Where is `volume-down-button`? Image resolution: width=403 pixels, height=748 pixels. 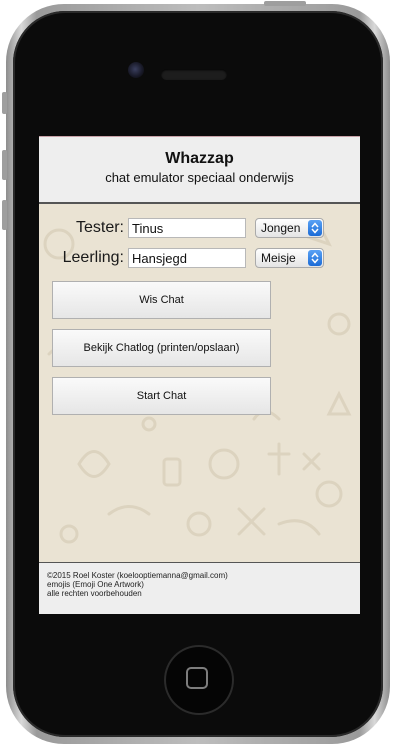
volume-down-button is located at coordinates (4, 215).